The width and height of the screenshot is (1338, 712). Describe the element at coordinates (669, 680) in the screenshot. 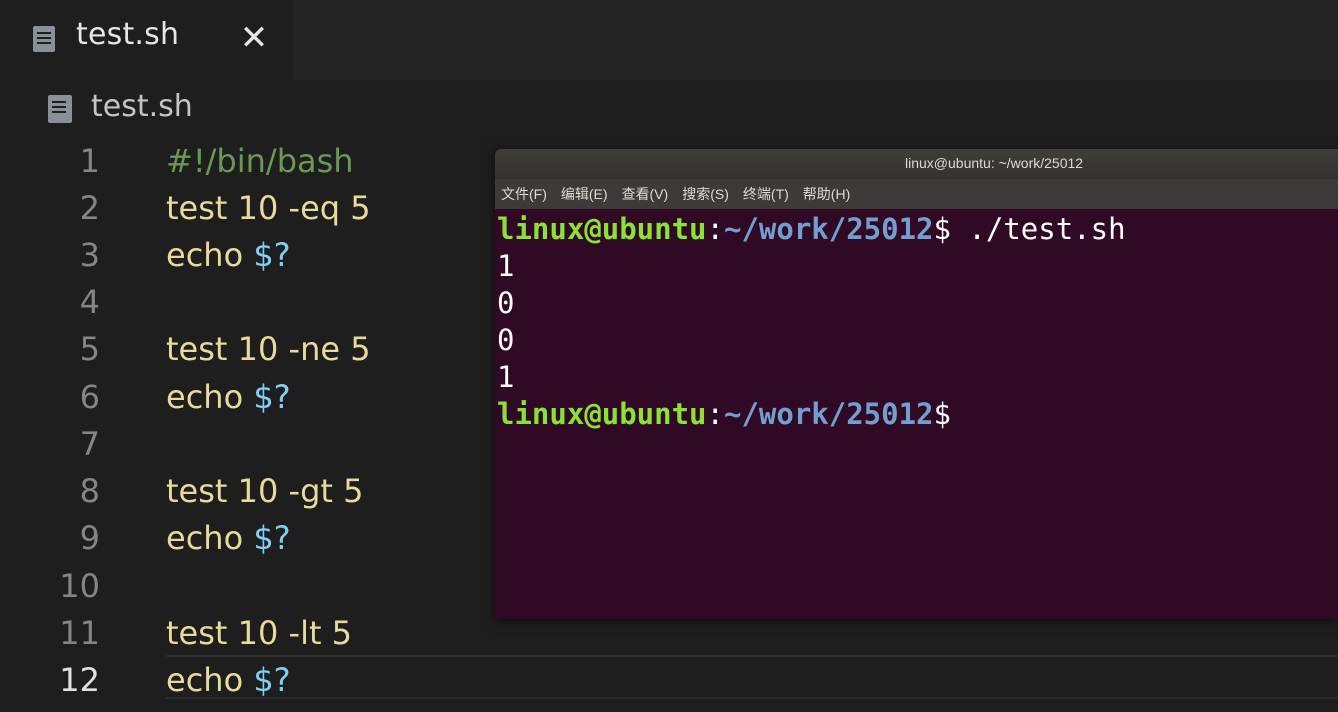

I see `code-line: 12 echo $?` at that location.